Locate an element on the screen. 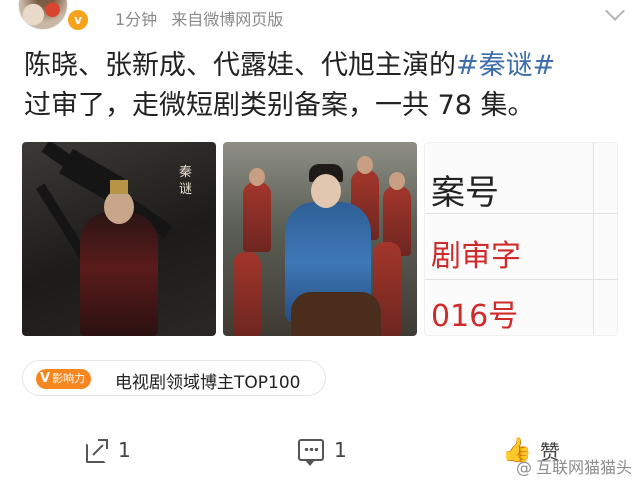 Image resolution: width=640 pixels, height=486 pixels. watermark: @ 互联网猫猫头 is located at coordinates (574, 466).